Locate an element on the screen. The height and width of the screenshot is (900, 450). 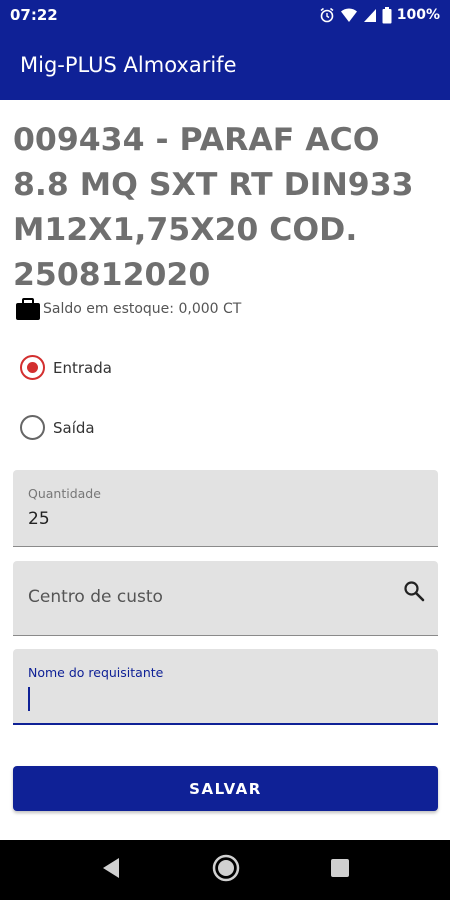
quantity-field: Quantidade 25 is located at coordinates (225, 508).